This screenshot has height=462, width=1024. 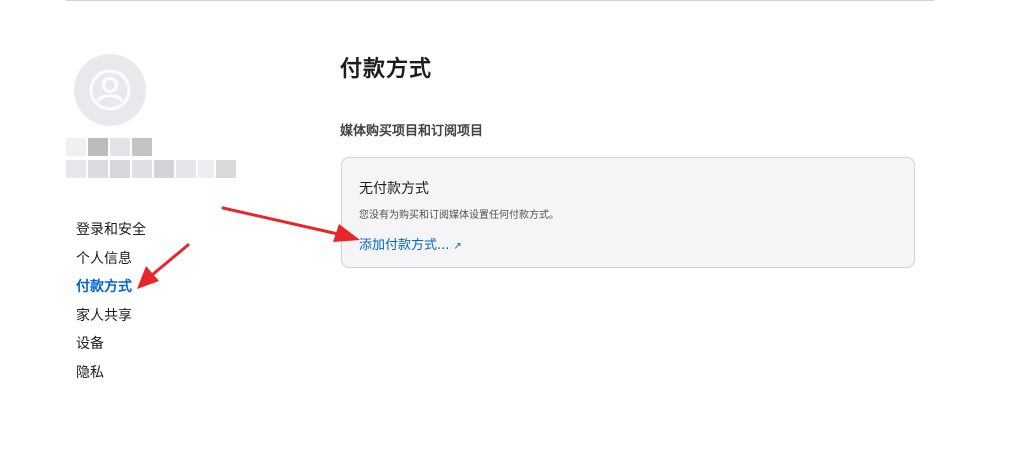 What do you see at coordinates (290, 224) in the screenshot?
I see `arrow-to-add-payment` at bounding box center [290, 224].